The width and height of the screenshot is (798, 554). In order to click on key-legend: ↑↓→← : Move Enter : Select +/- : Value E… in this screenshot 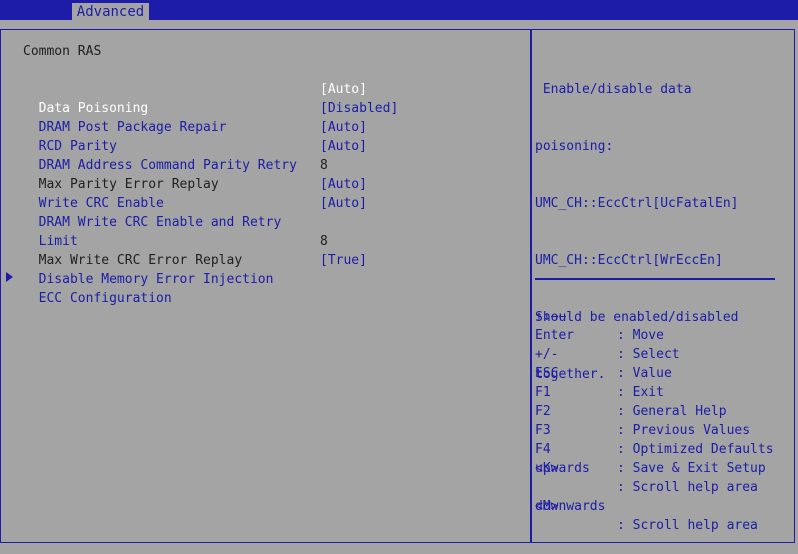, I will do `click(665, 410)`.